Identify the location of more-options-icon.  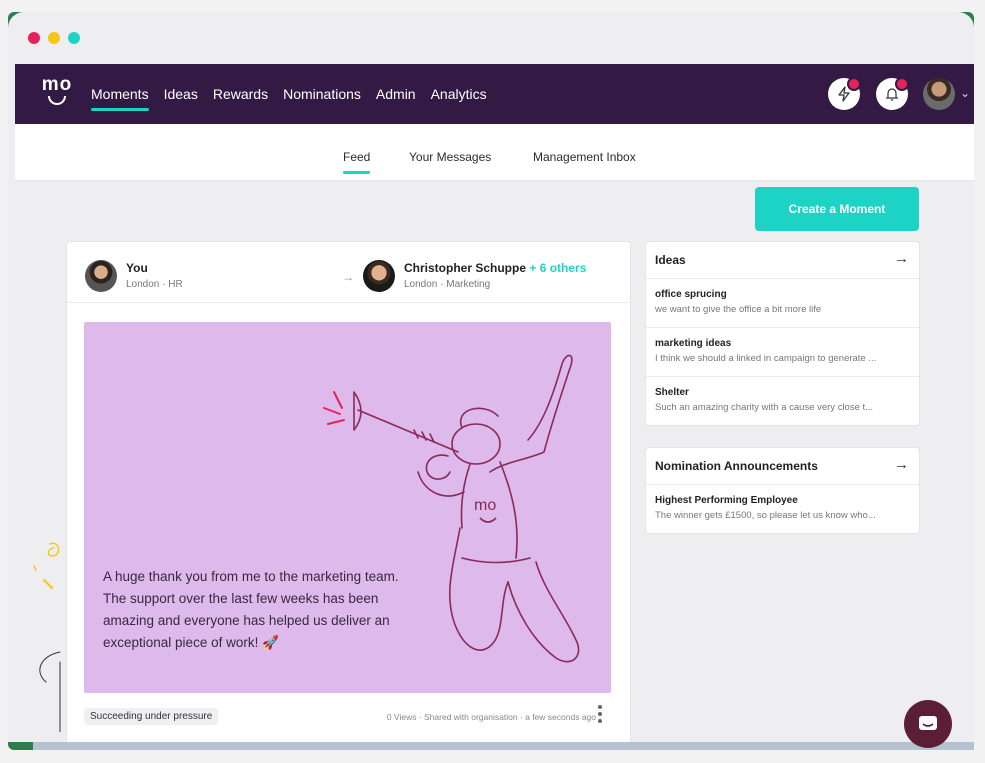
(602, 714).